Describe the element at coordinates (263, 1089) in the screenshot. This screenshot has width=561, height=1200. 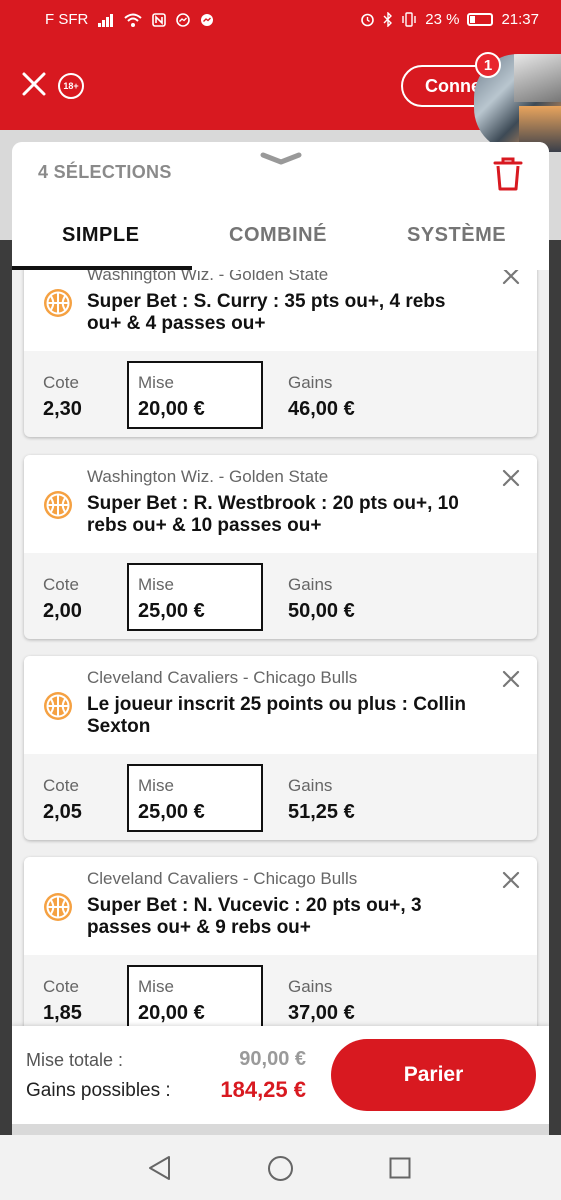
I see `potential-gains-value: 184,25 €` at that location.